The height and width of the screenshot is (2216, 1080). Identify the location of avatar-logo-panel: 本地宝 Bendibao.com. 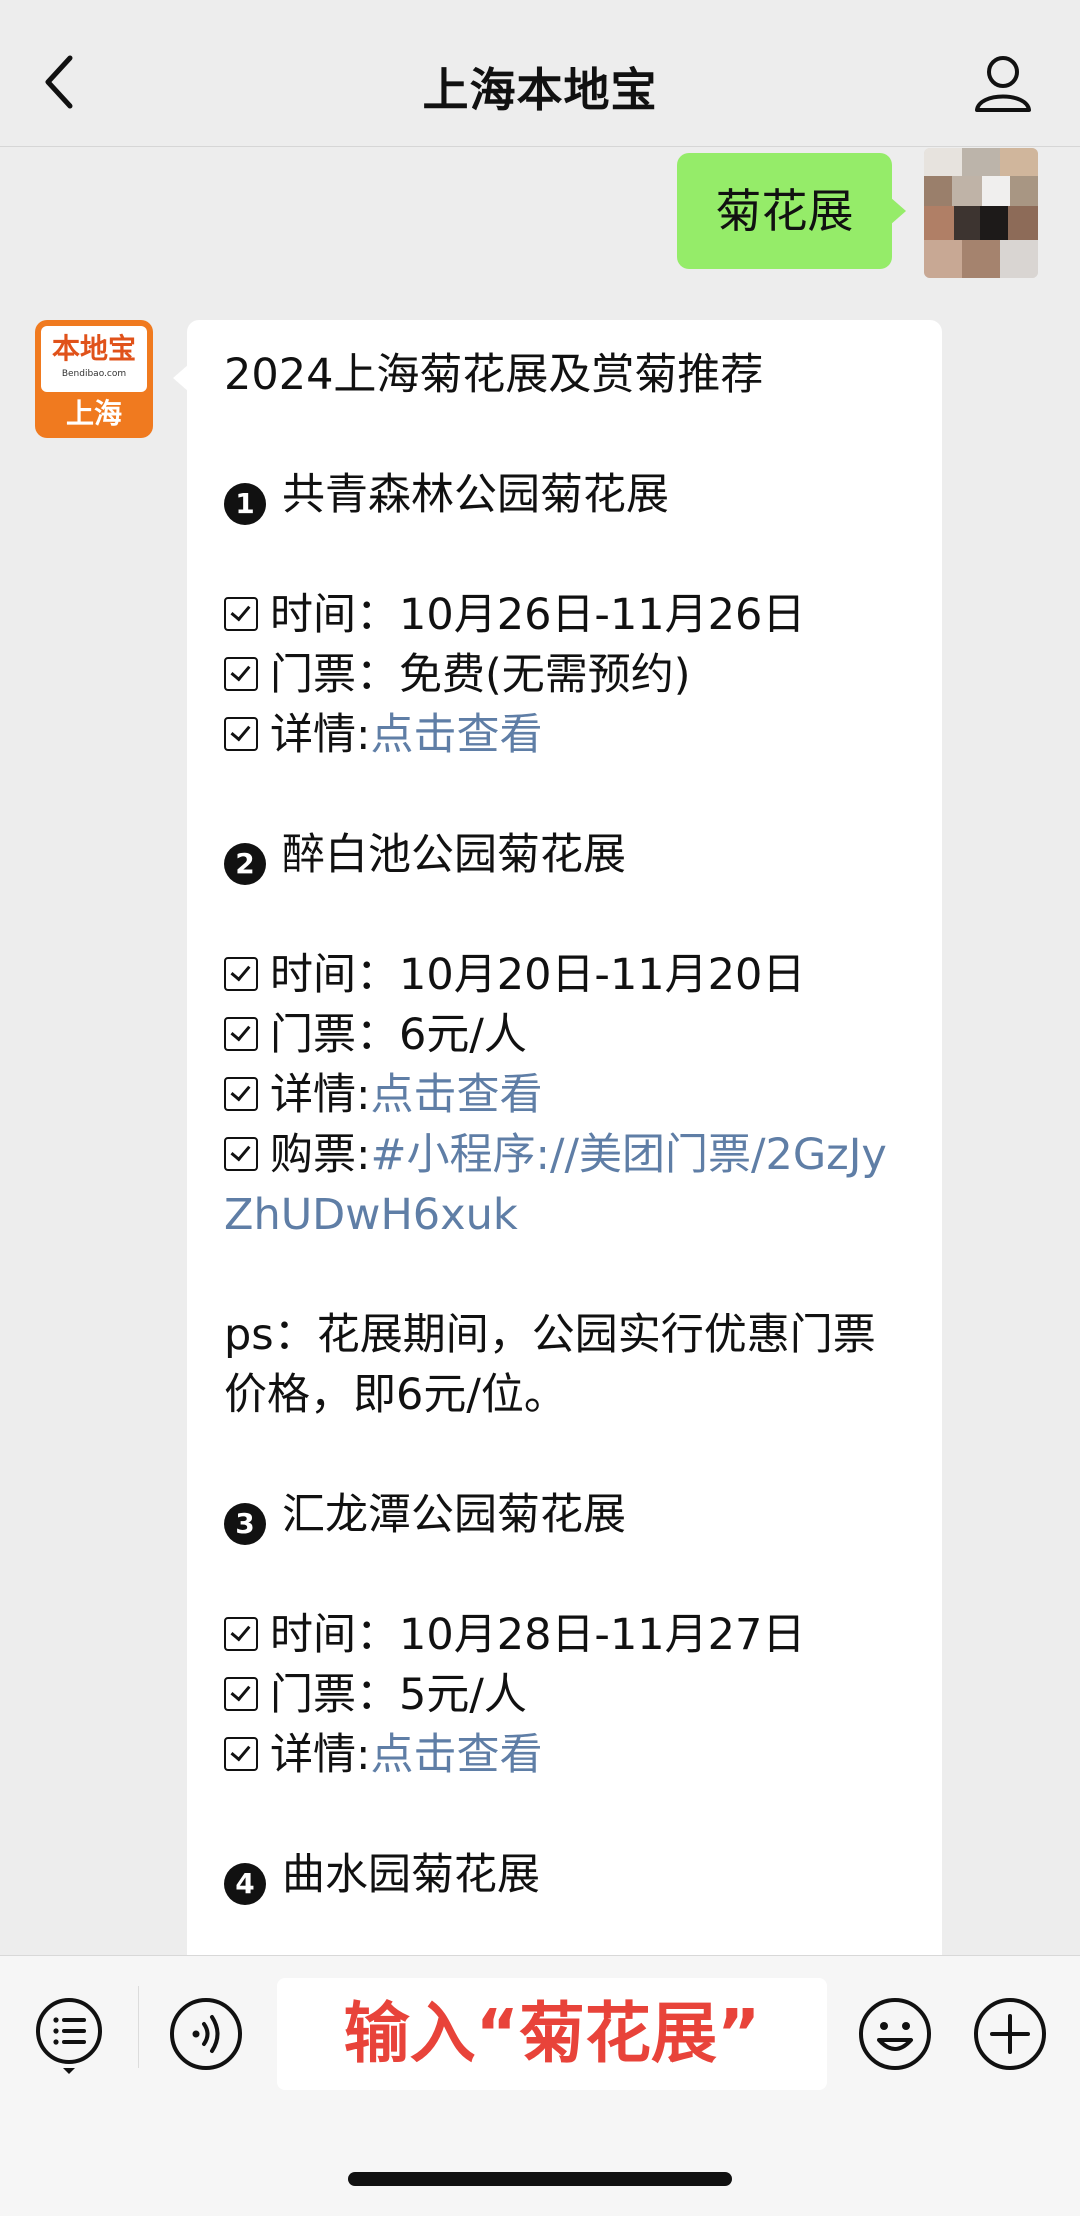
(94, 359).